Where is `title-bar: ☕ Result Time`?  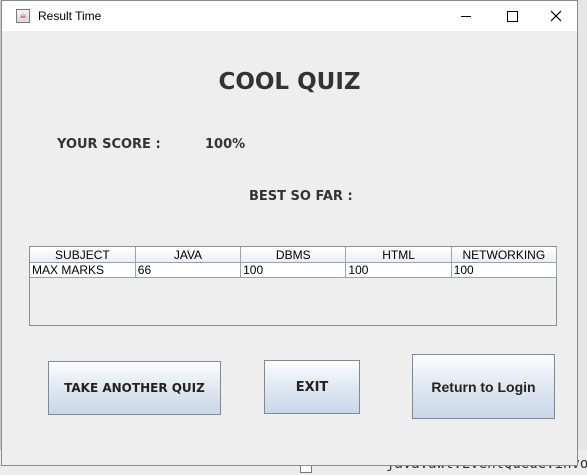 title-bar: ☕ Result Time is located at coordinates (289, 16).